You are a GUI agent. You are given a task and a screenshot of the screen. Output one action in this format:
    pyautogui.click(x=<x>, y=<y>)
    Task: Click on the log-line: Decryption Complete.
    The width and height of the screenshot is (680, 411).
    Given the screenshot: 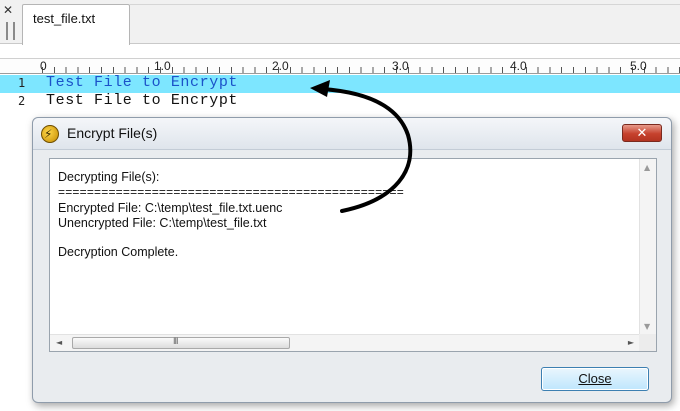 What is the action you would take?
    pyautogui.click(x=118, y=252)
    